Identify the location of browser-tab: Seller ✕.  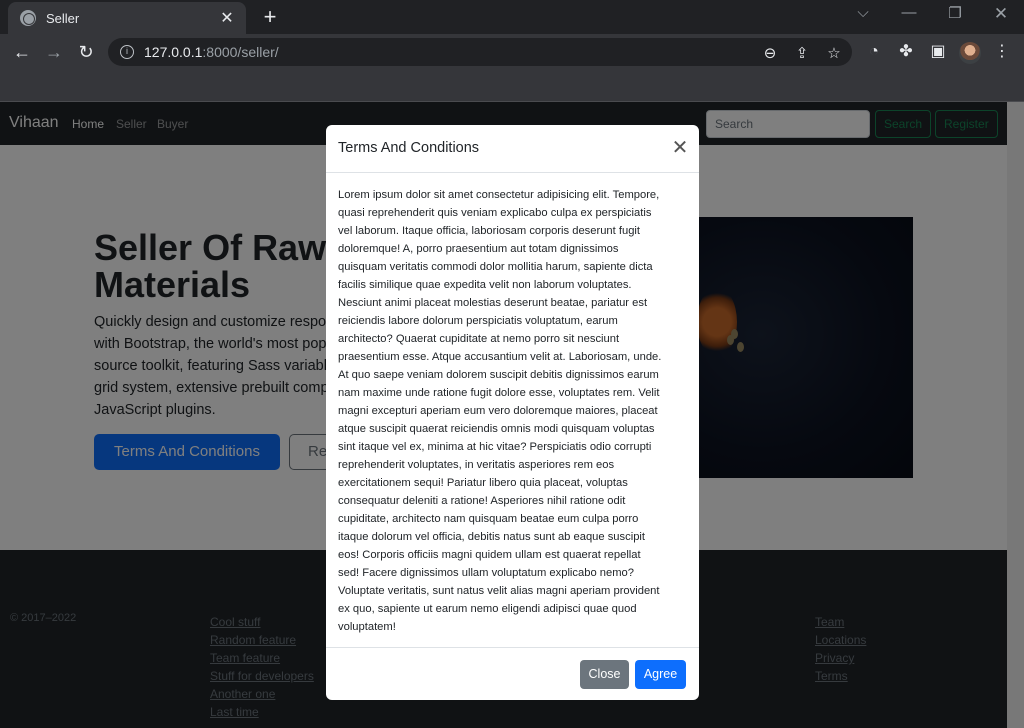
(127, 18).